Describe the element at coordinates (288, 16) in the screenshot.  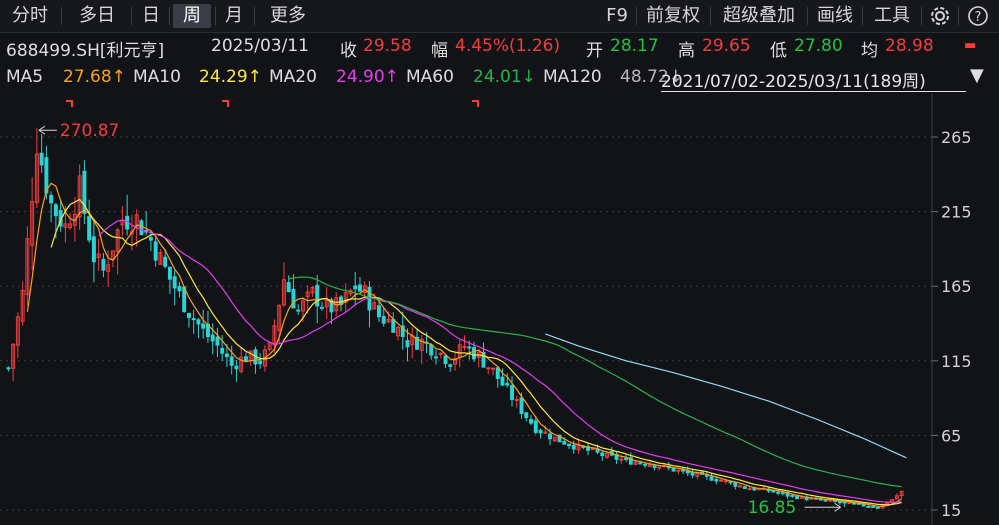
I see `tab-more: 更多` at that location.